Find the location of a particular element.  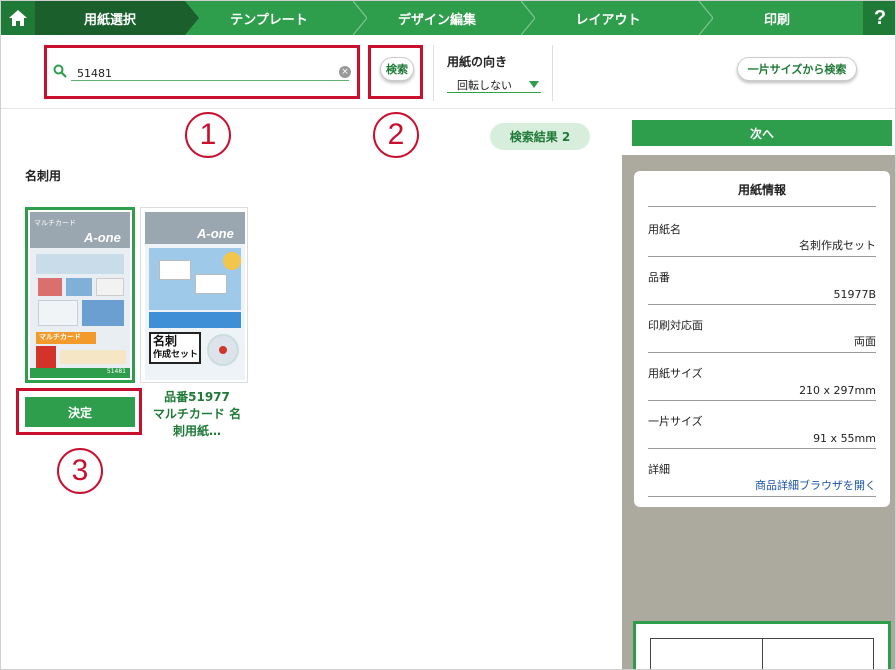

package-banner: マルチカード is located at coordinates (66, 338).